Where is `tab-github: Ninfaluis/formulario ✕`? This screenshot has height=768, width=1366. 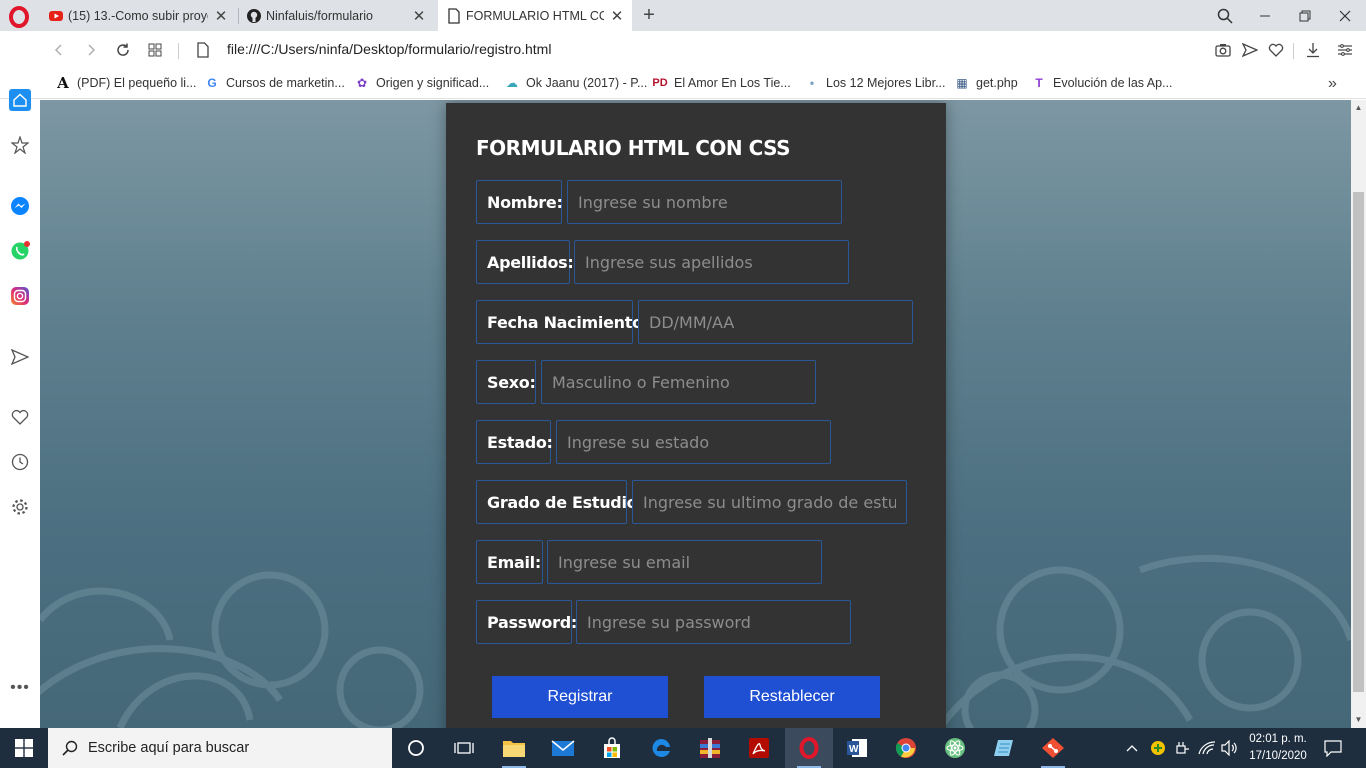
tab-github: Ninfaluis/formulario ✕ is located at coordinates (336, 15).